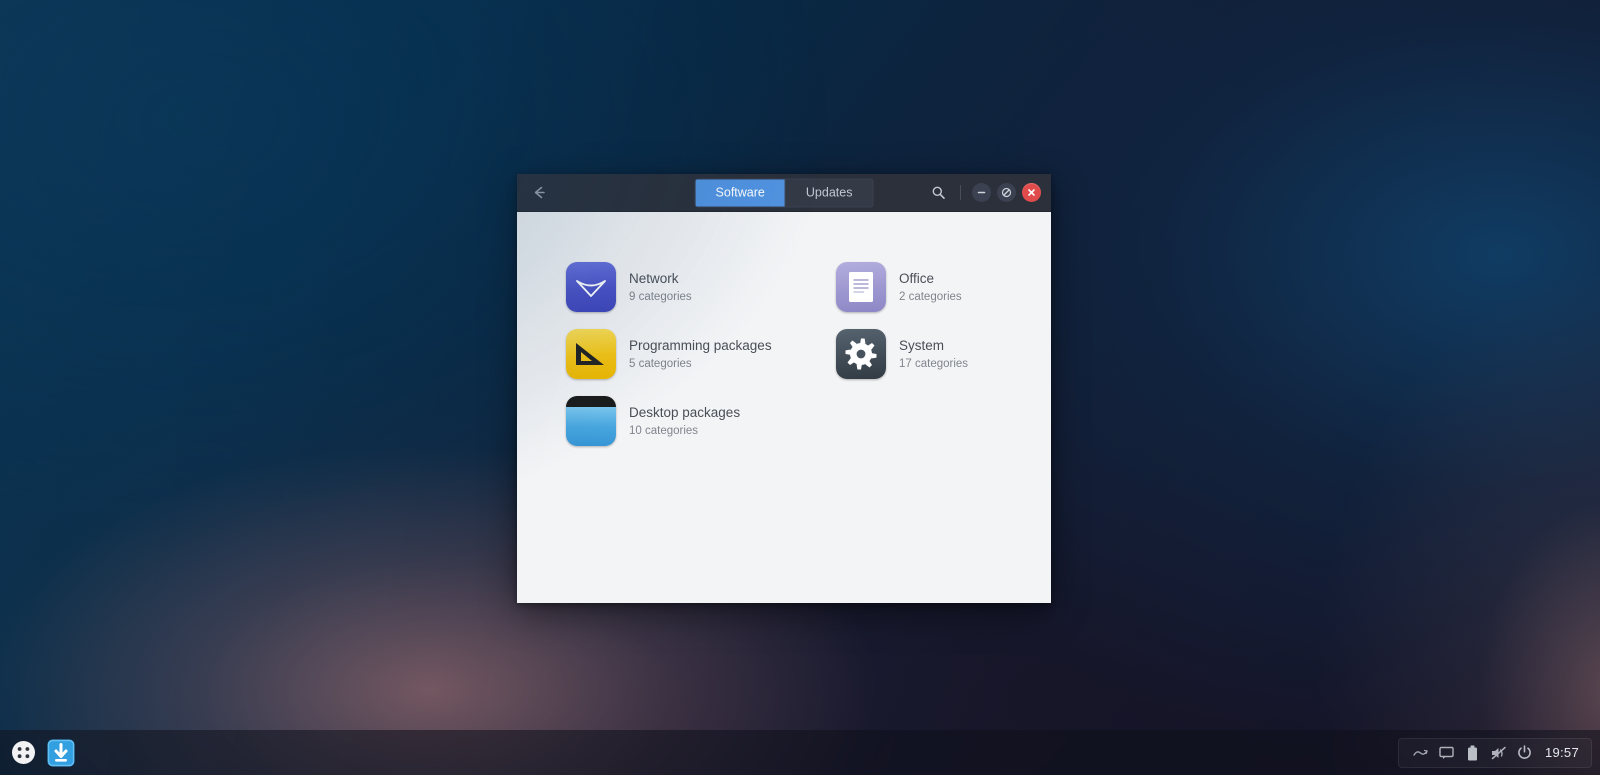 The height and width of the screenshot is (775, 1600). I want to click on search-button, so click(938, 193).